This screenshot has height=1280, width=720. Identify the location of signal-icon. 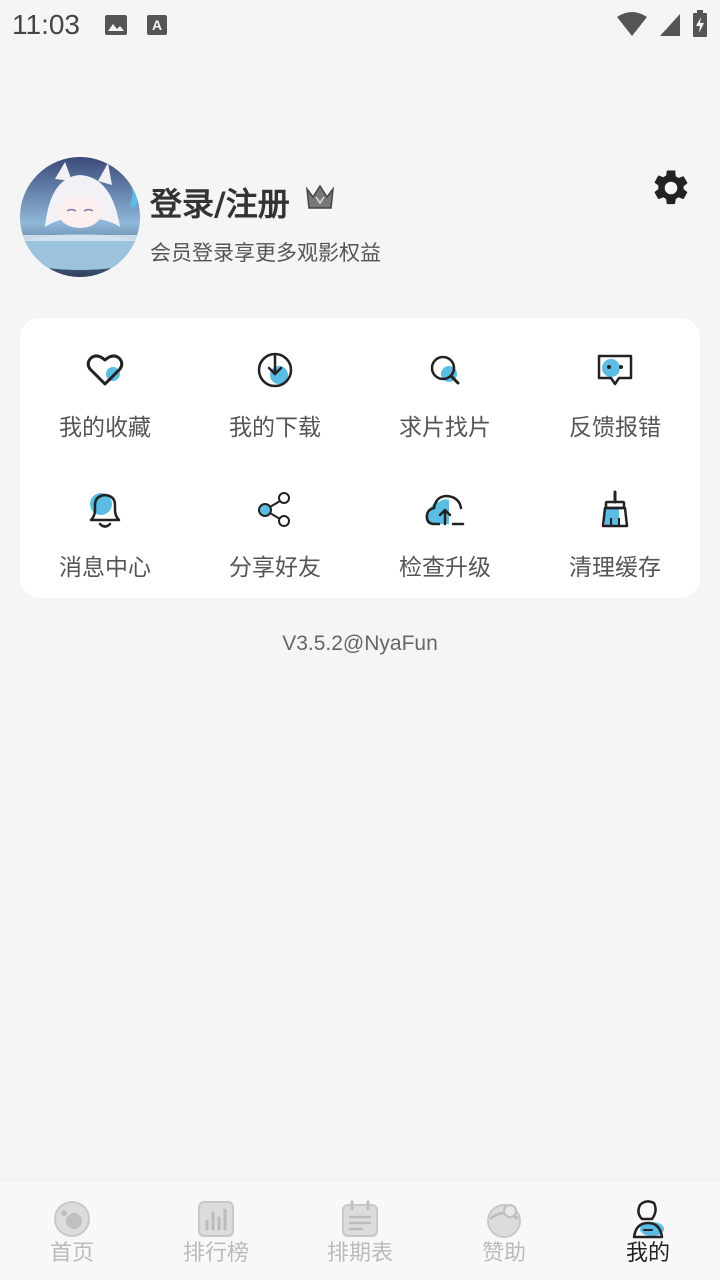
(670, 25).